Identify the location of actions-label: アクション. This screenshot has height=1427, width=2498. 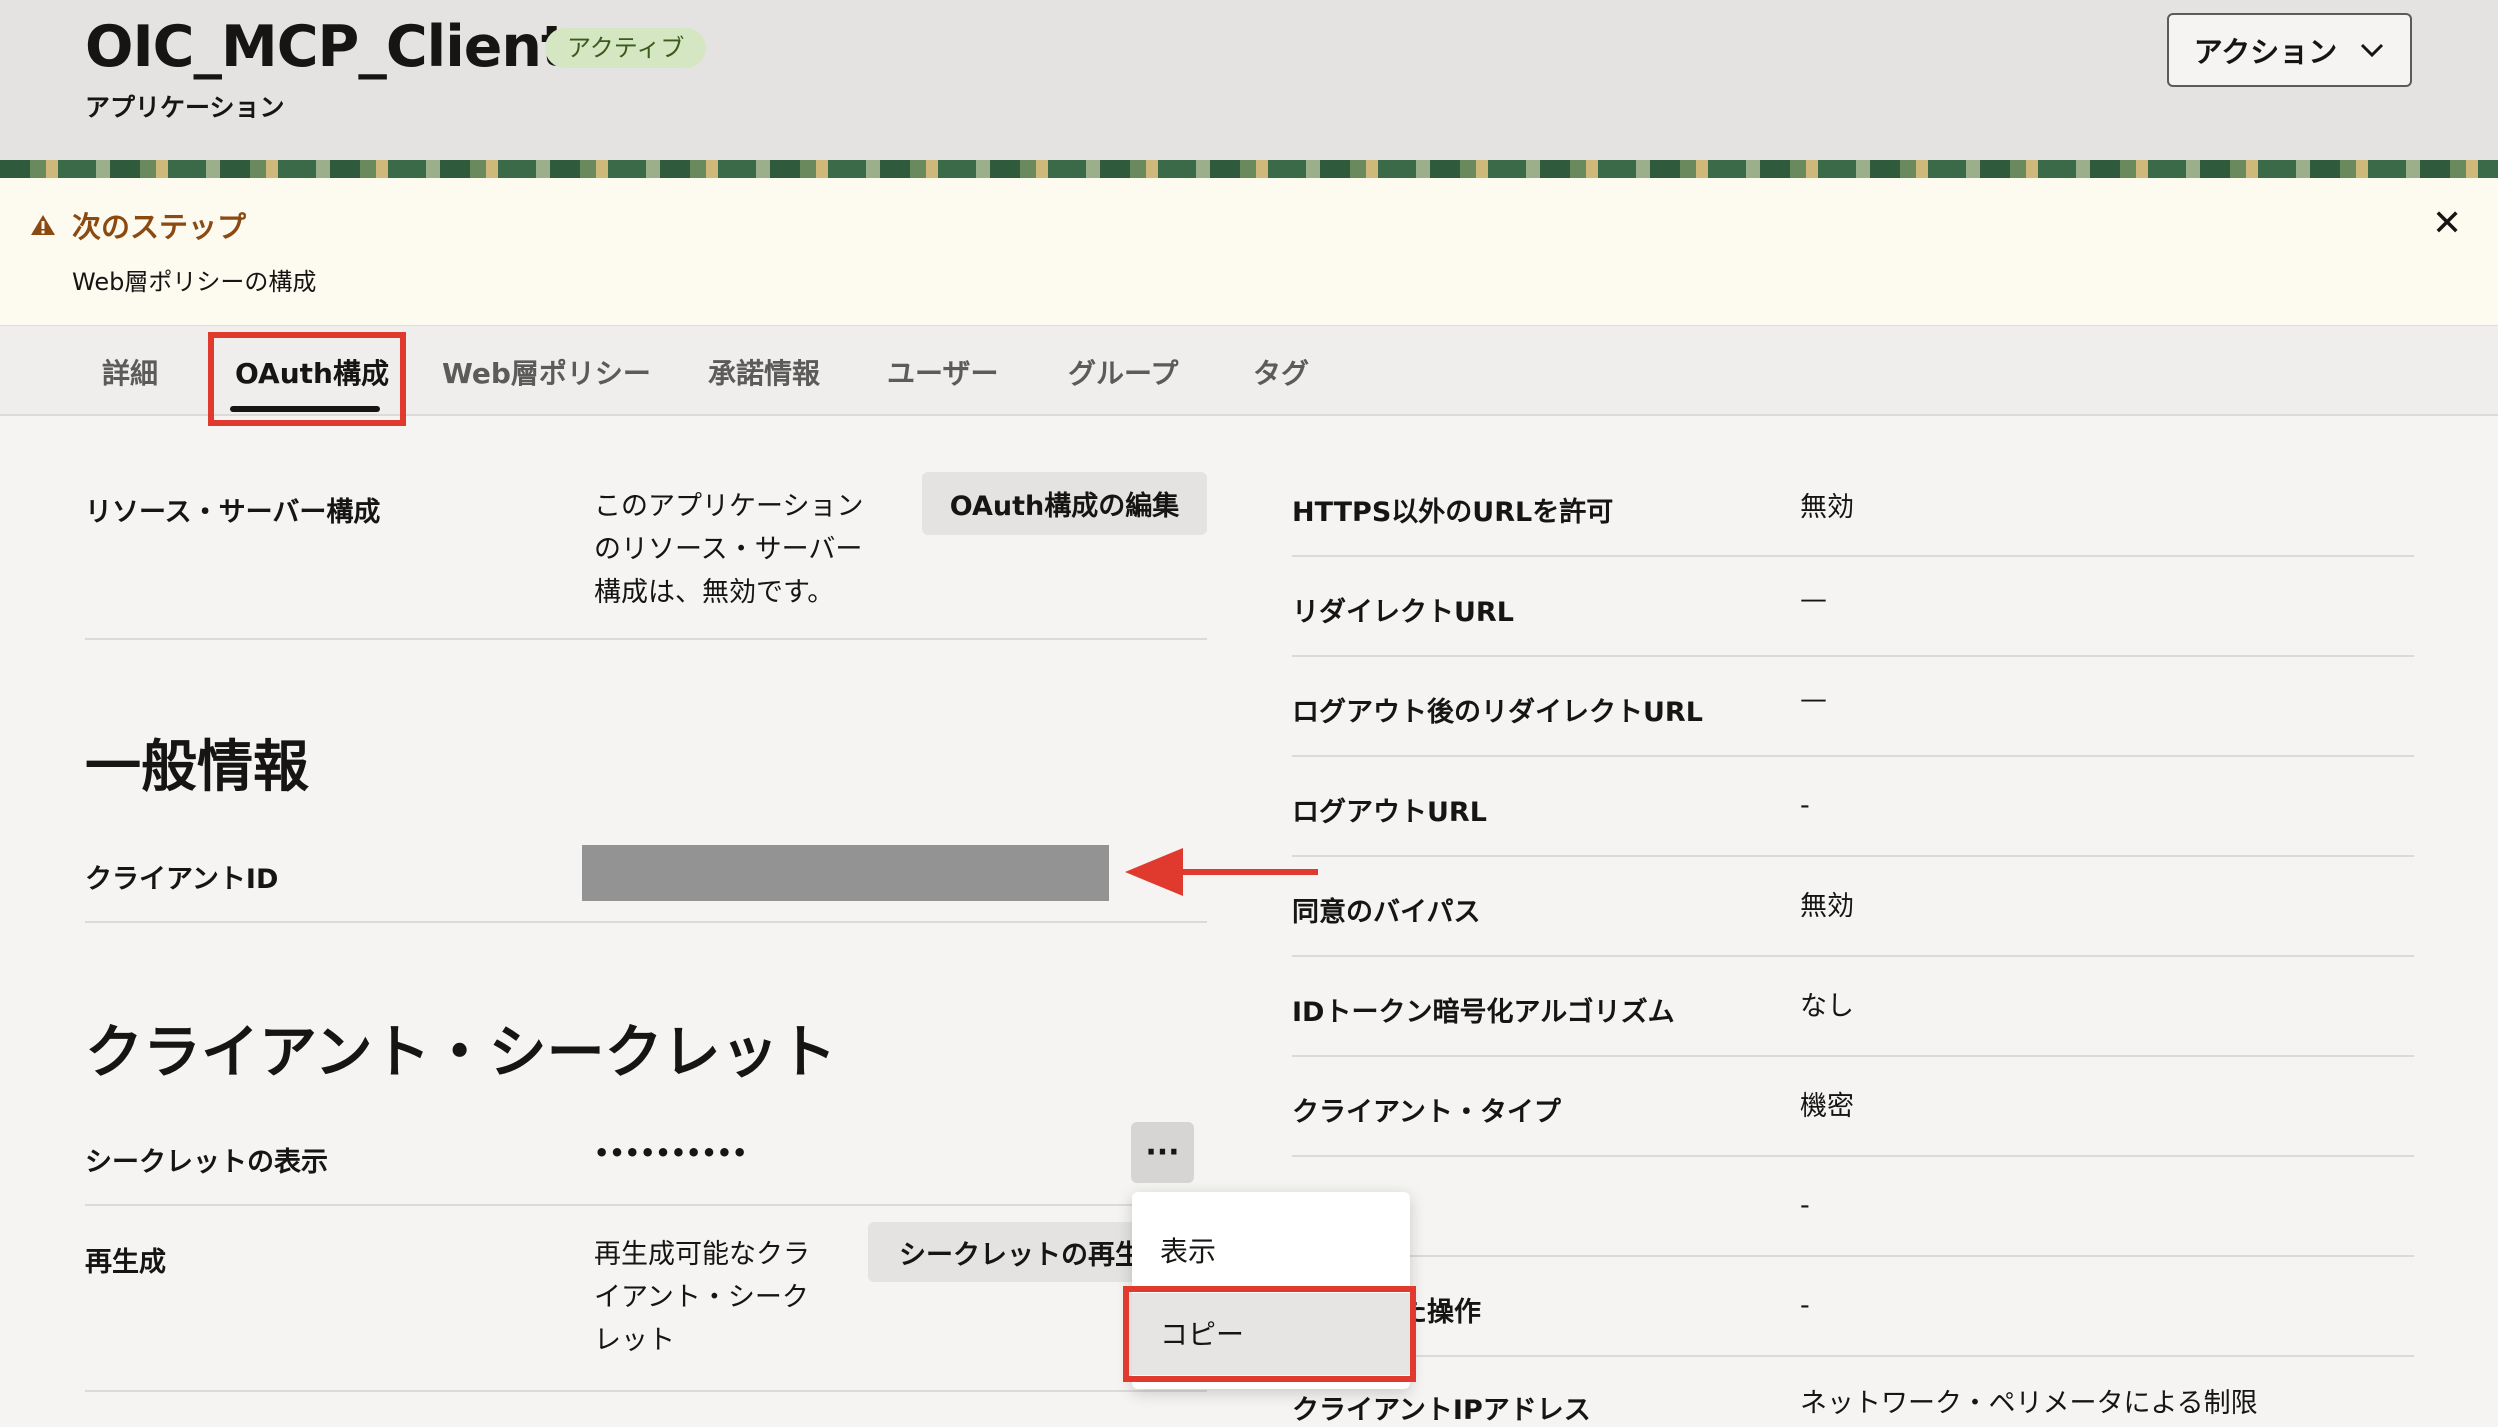
(2265, 52).